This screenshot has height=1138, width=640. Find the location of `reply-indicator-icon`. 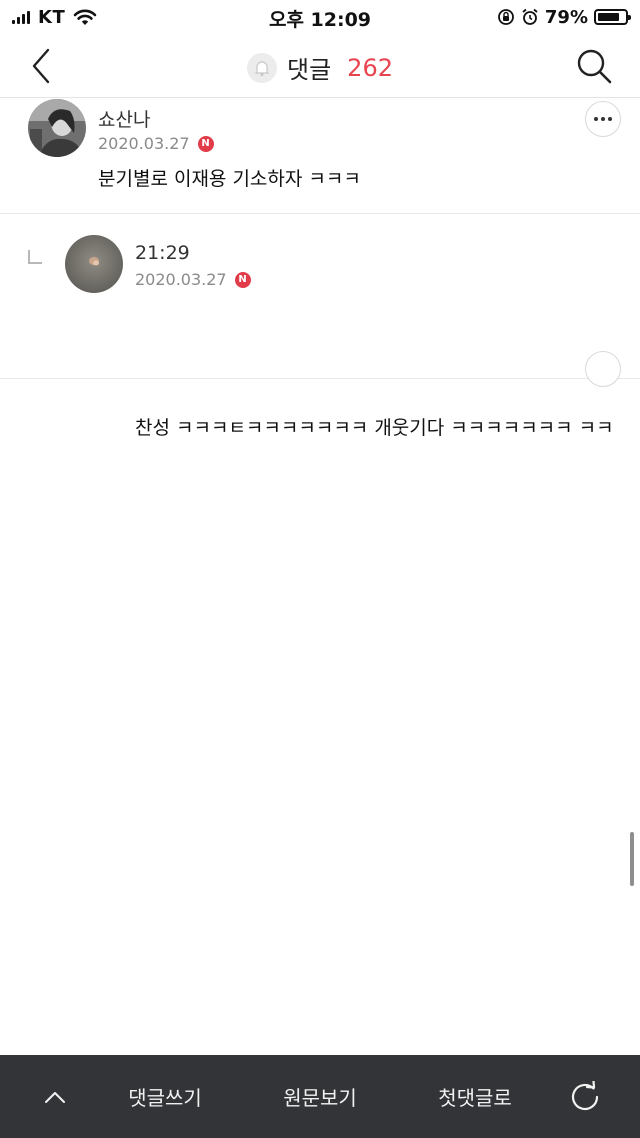

reply-indicator-icon is located at coordinates (36, 258).